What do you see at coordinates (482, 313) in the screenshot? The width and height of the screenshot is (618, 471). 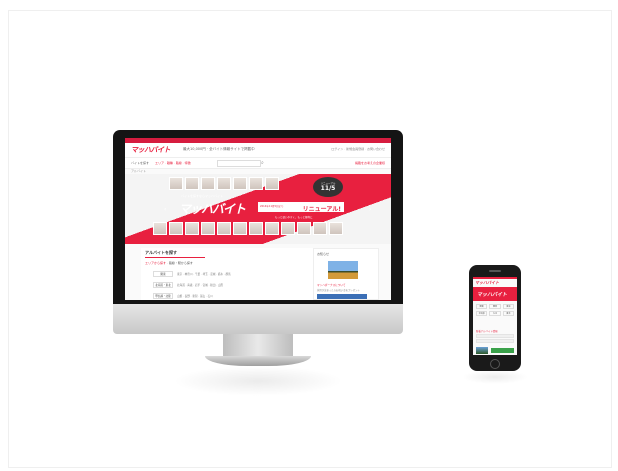 I see `mobile-region-button: 北海道` at bounding box center [482, 313].